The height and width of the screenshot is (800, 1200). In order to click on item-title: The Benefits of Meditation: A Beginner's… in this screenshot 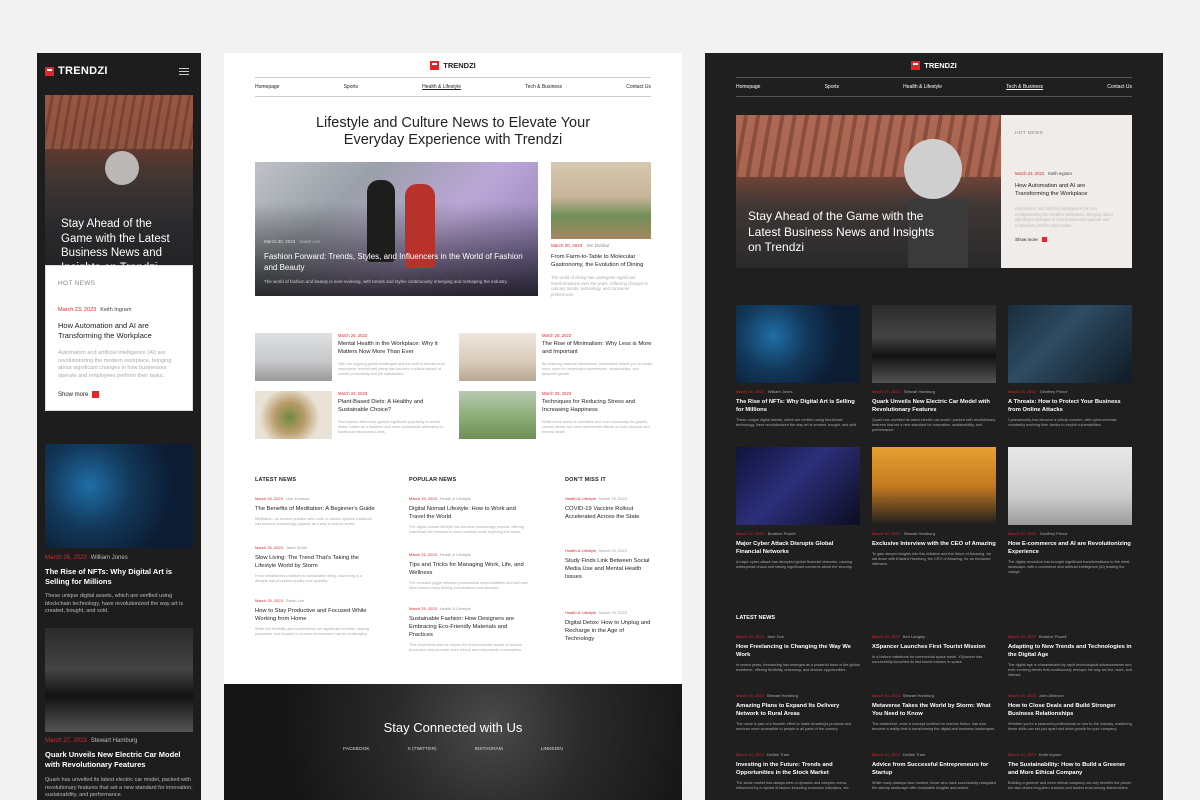, I will do `click(315, 509)`.